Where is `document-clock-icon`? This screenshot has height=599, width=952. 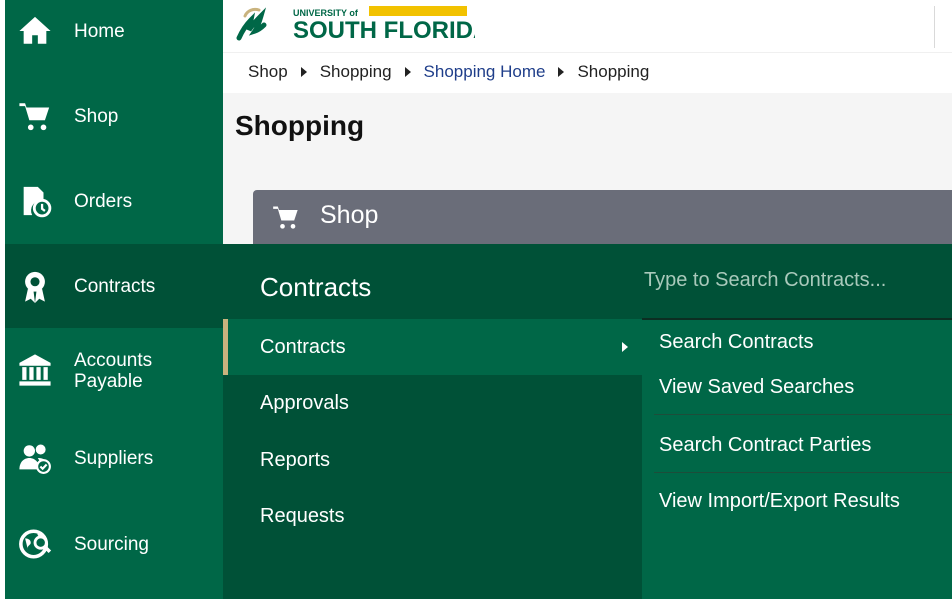 document-clock-icon is located at coordinates (35, 201).